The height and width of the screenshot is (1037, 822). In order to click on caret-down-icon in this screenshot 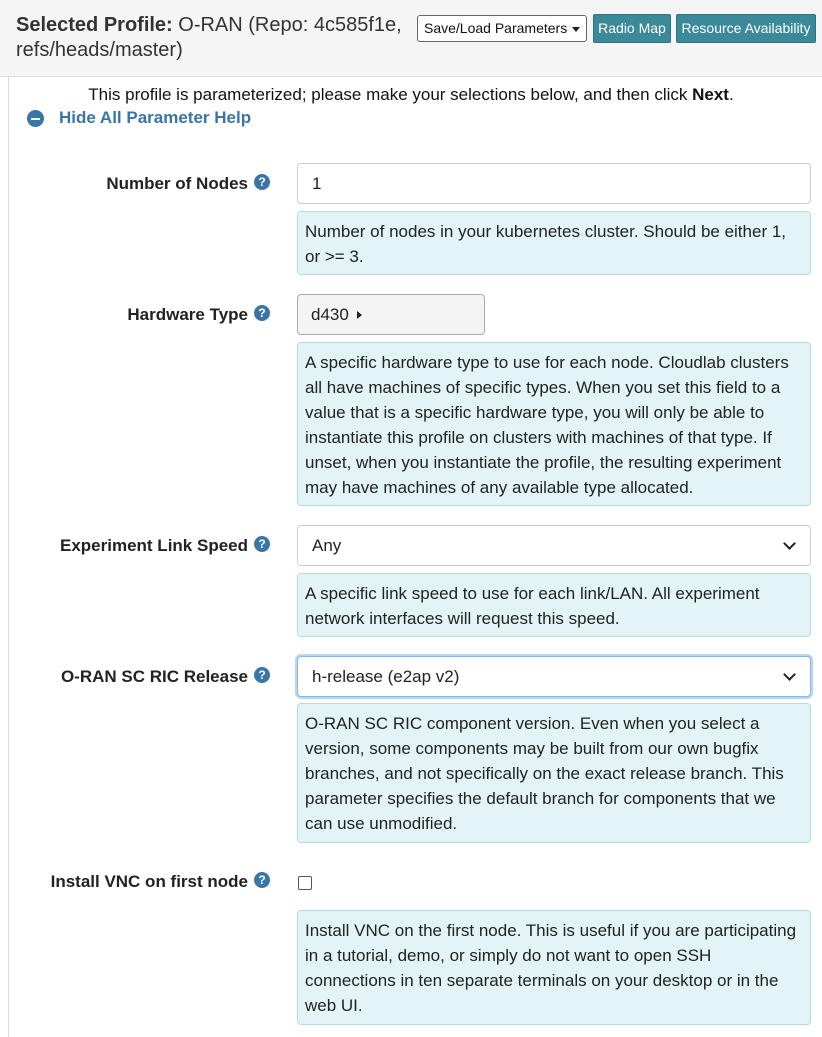, I will do `click(576, 29)`.